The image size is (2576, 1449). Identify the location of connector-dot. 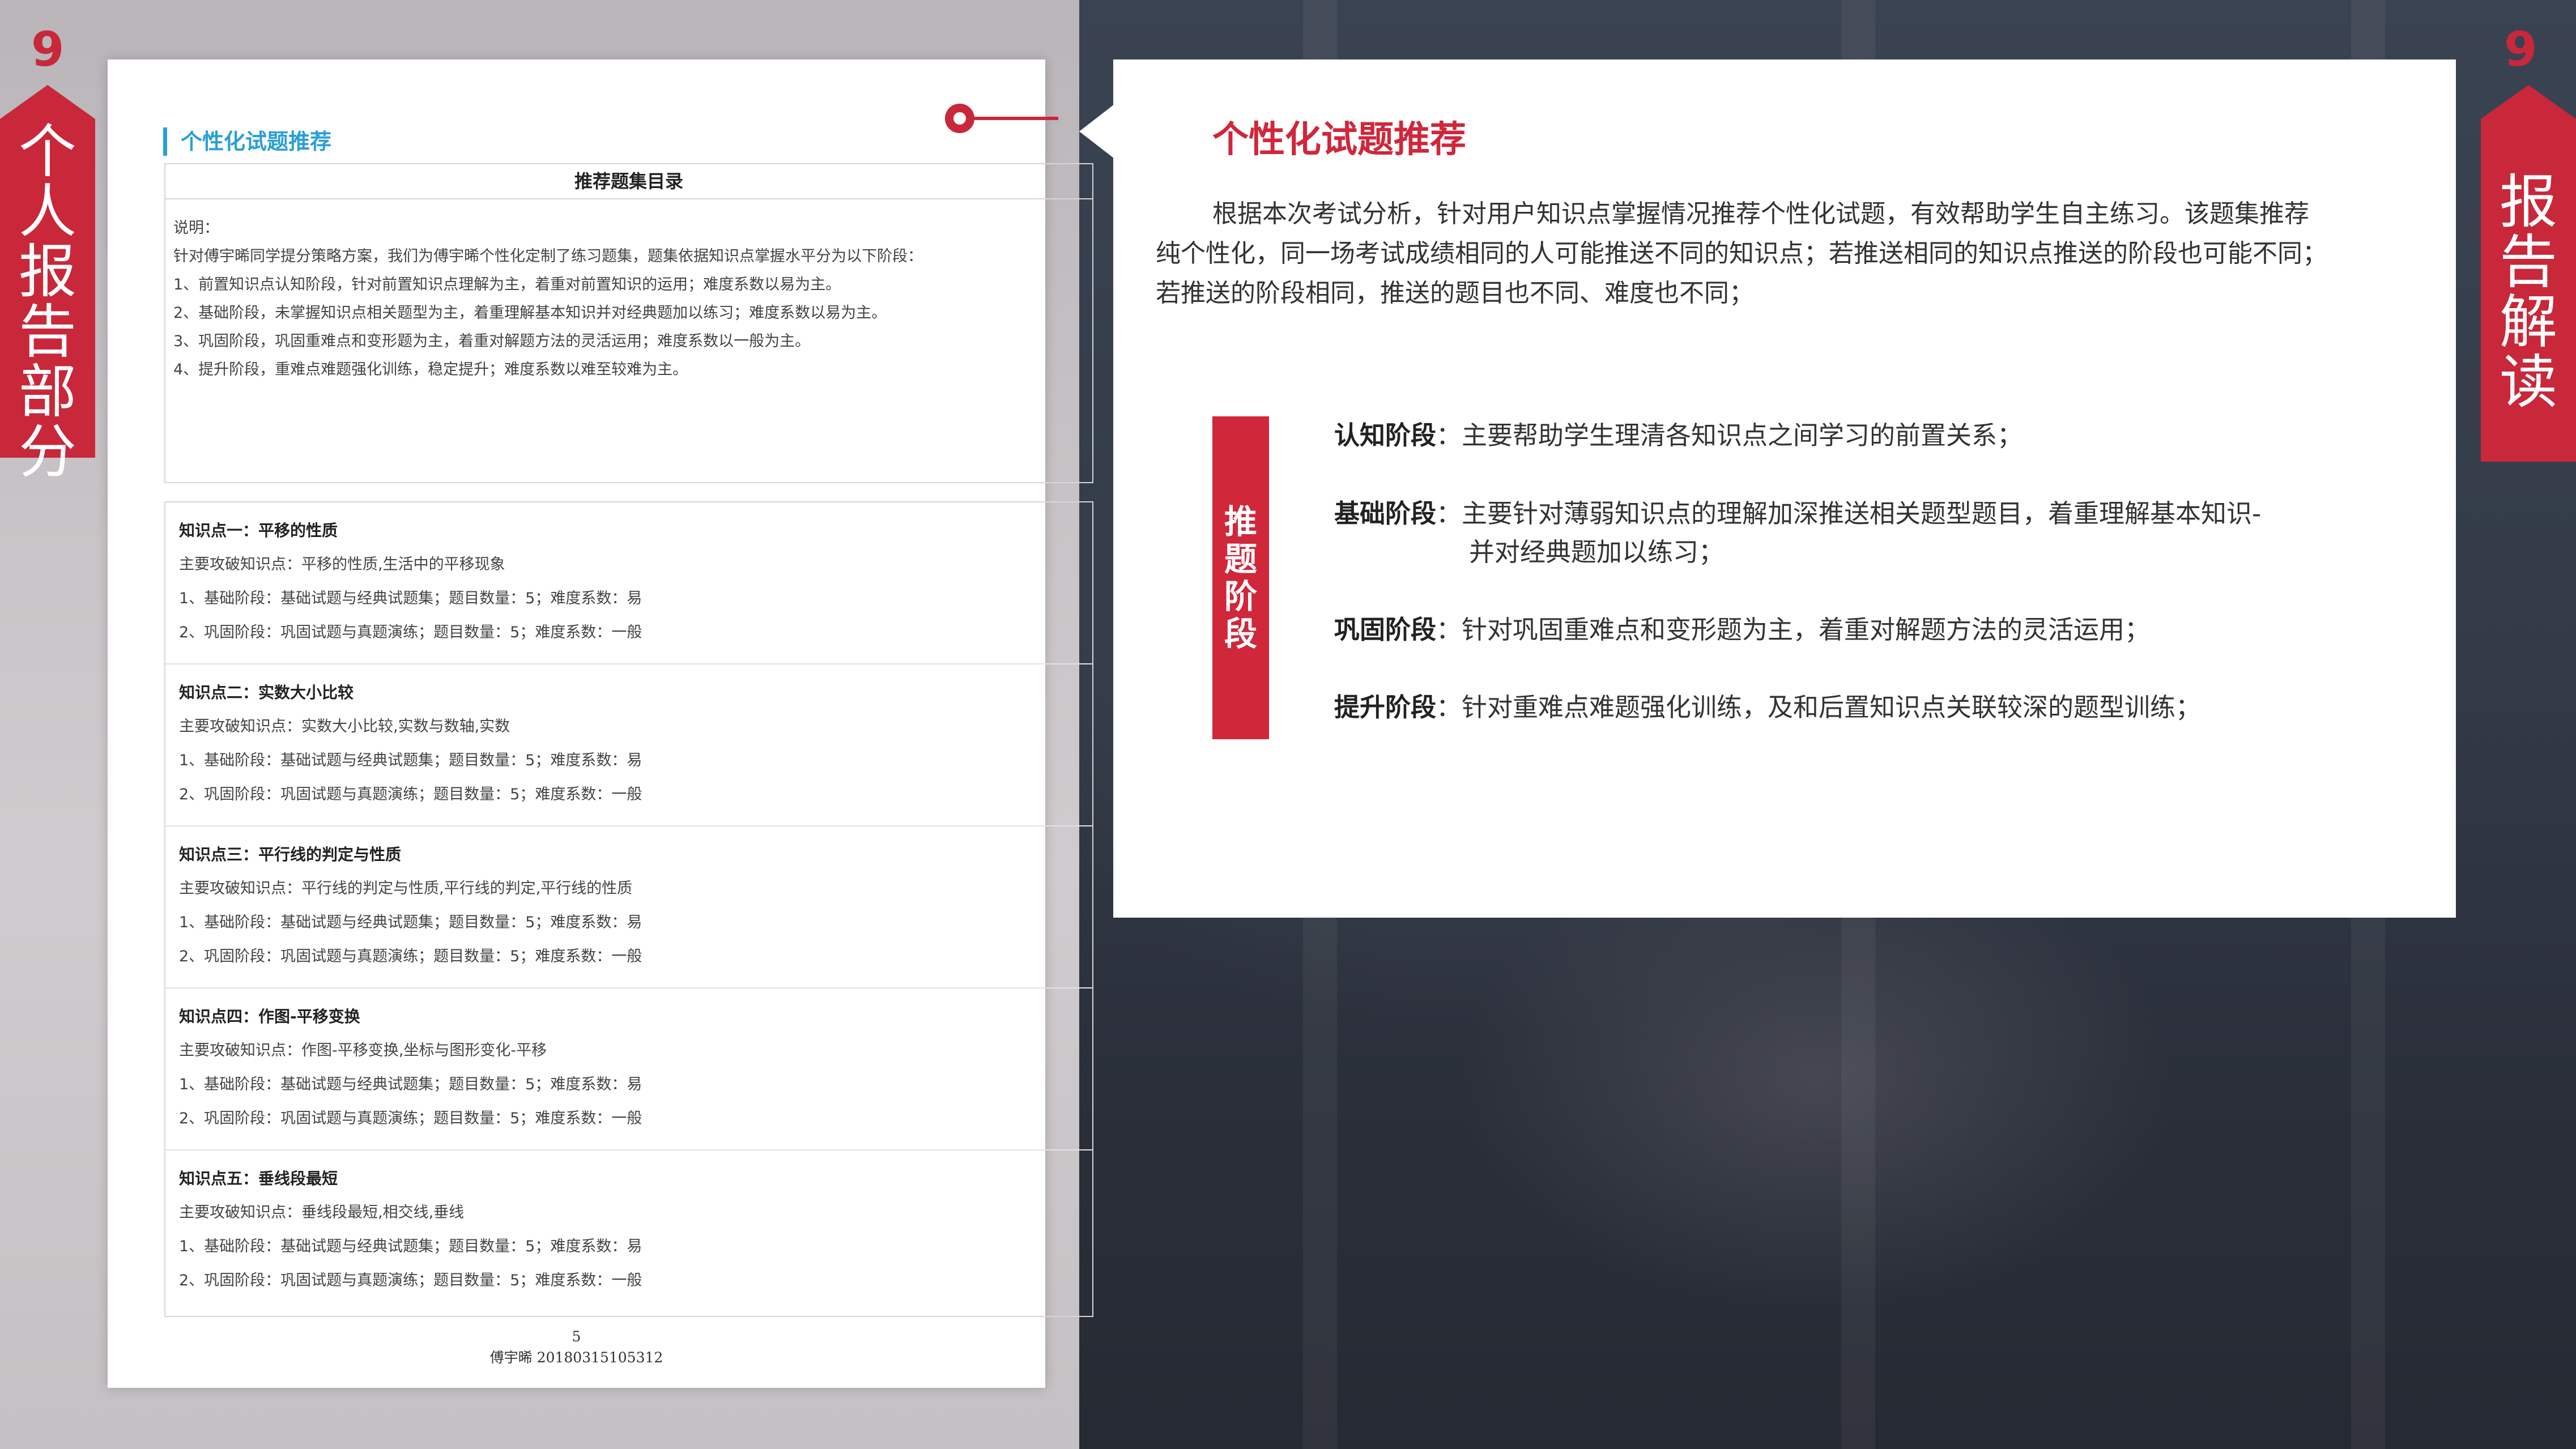
(959, 119).